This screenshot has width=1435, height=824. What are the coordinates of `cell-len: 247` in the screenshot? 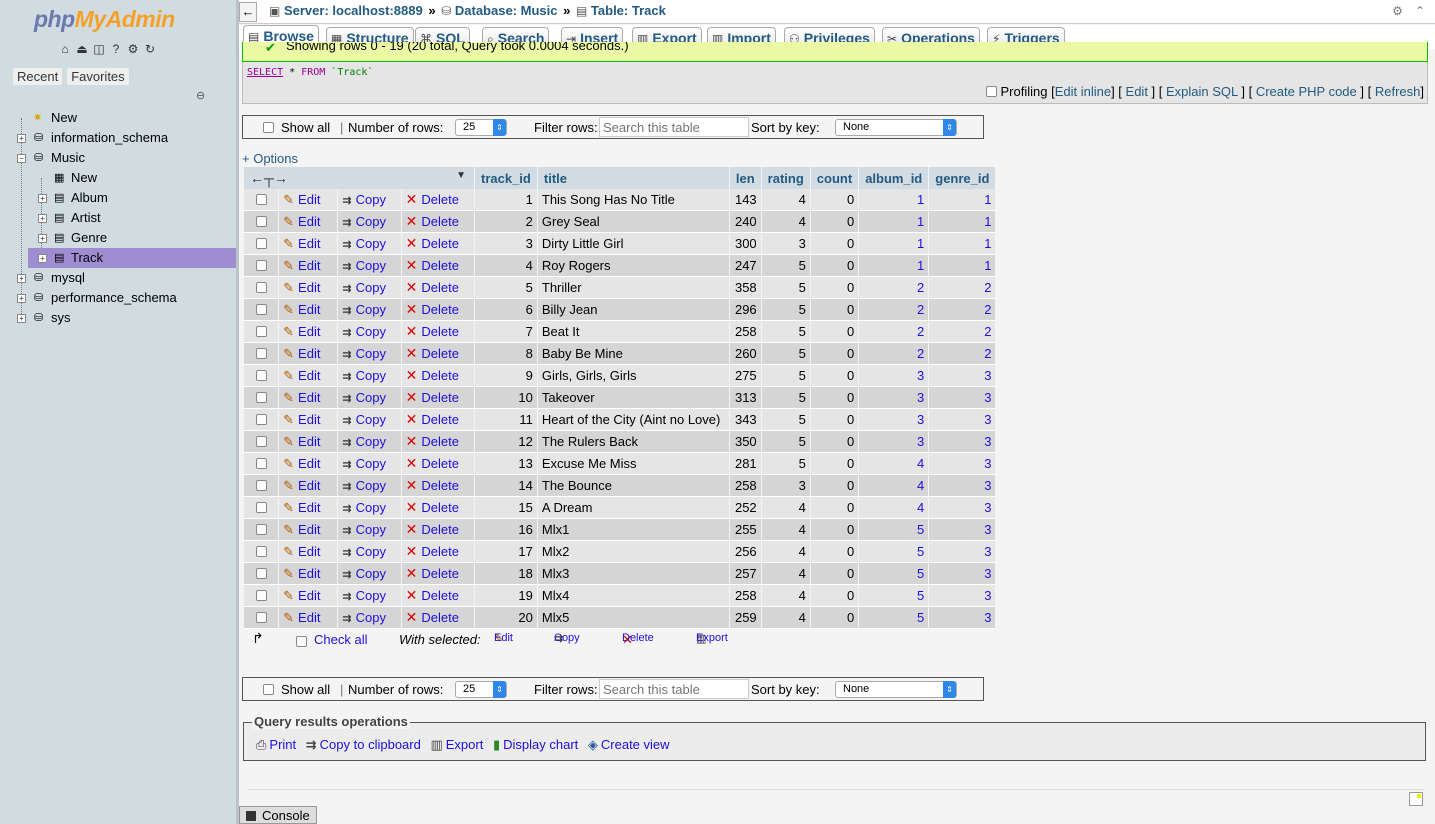 It's located at (745, 266).